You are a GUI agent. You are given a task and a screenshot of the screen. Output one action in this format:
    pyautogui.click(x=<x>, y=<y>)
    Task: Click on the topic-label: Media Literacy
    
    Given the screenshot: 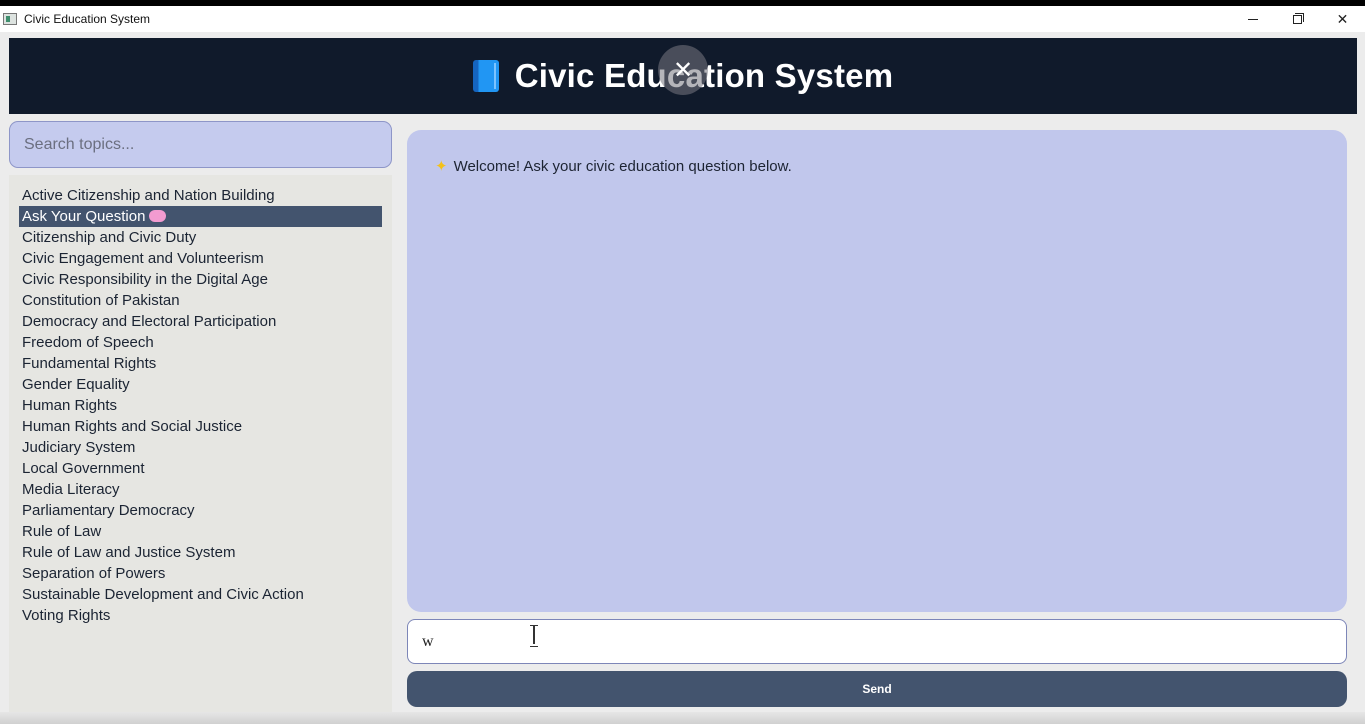 What is the action you would take?
    pyautogui.click(x=71, y=489)
    